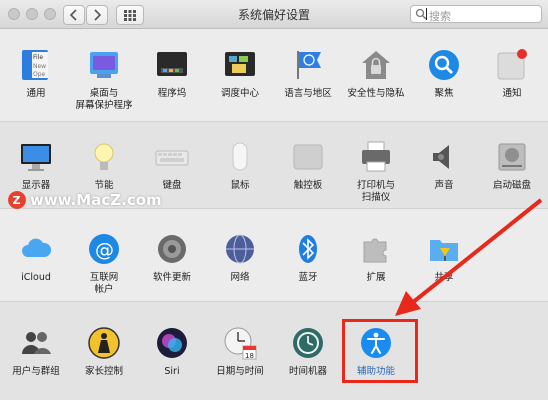 Image resolution: width=548 pixels, height=400 pixels. Describe the element at coordinates (469, 257) in the screenshot. I see `annotation-arrow` at that location.